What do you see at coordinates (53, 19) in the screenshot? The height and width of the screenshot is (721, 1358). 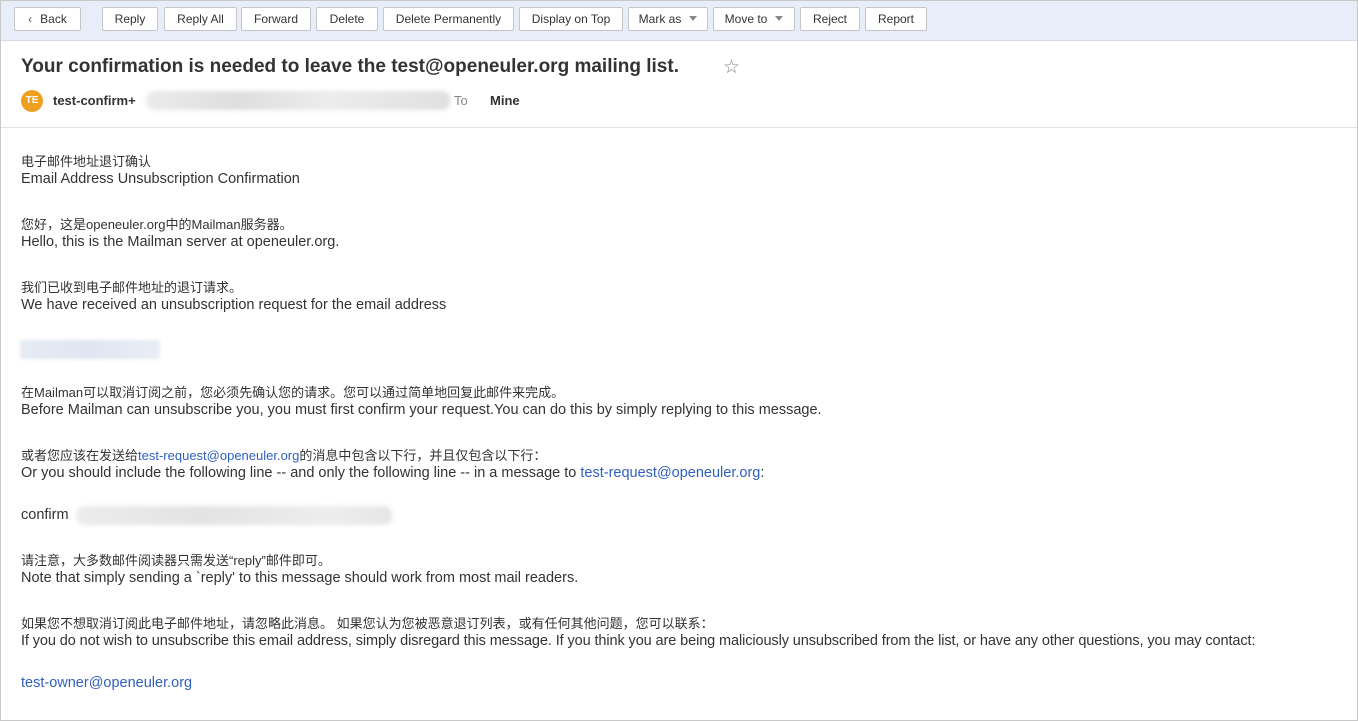 I see `back-label: Back` at bounding box center [53, 19].